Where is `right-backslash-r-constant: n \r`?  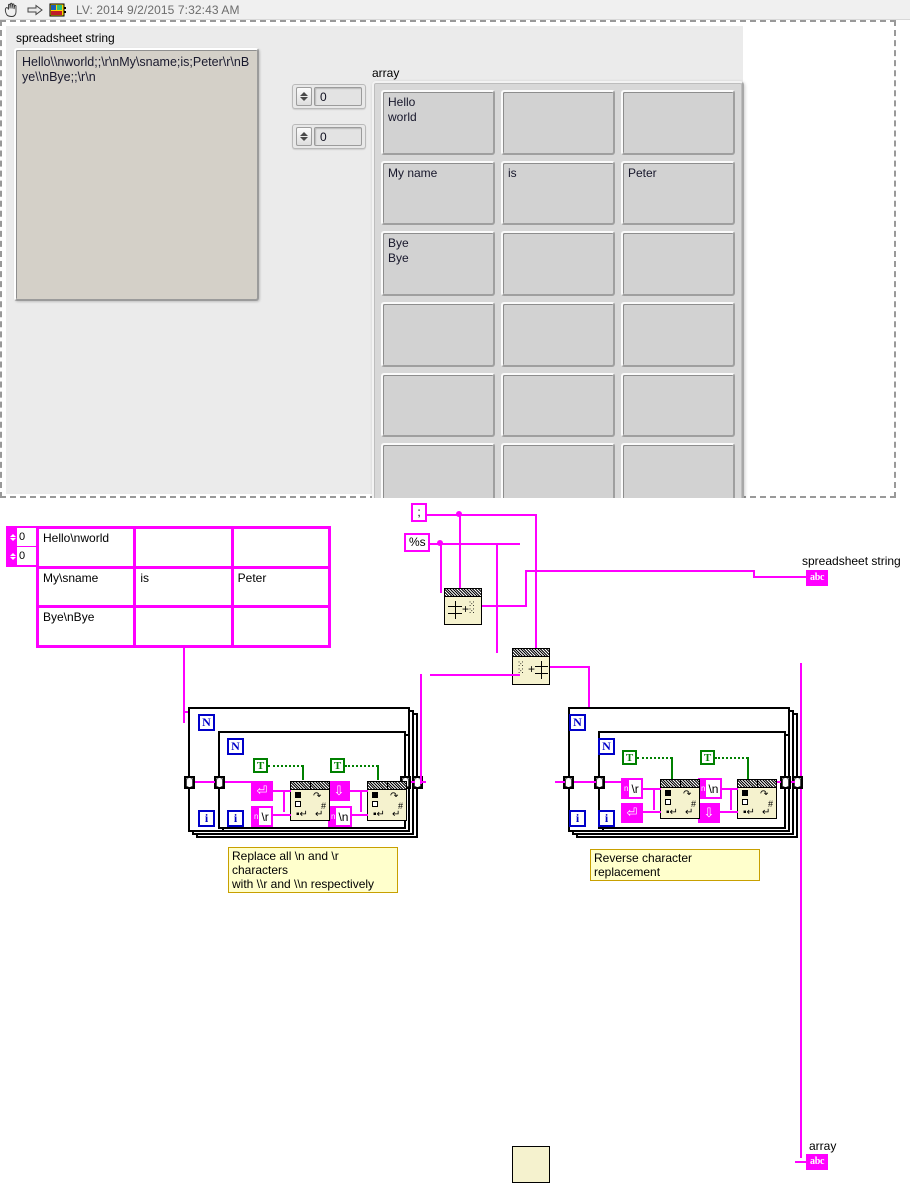 right-backslash-r-constant: n \r is located at coordinates (632, 788).